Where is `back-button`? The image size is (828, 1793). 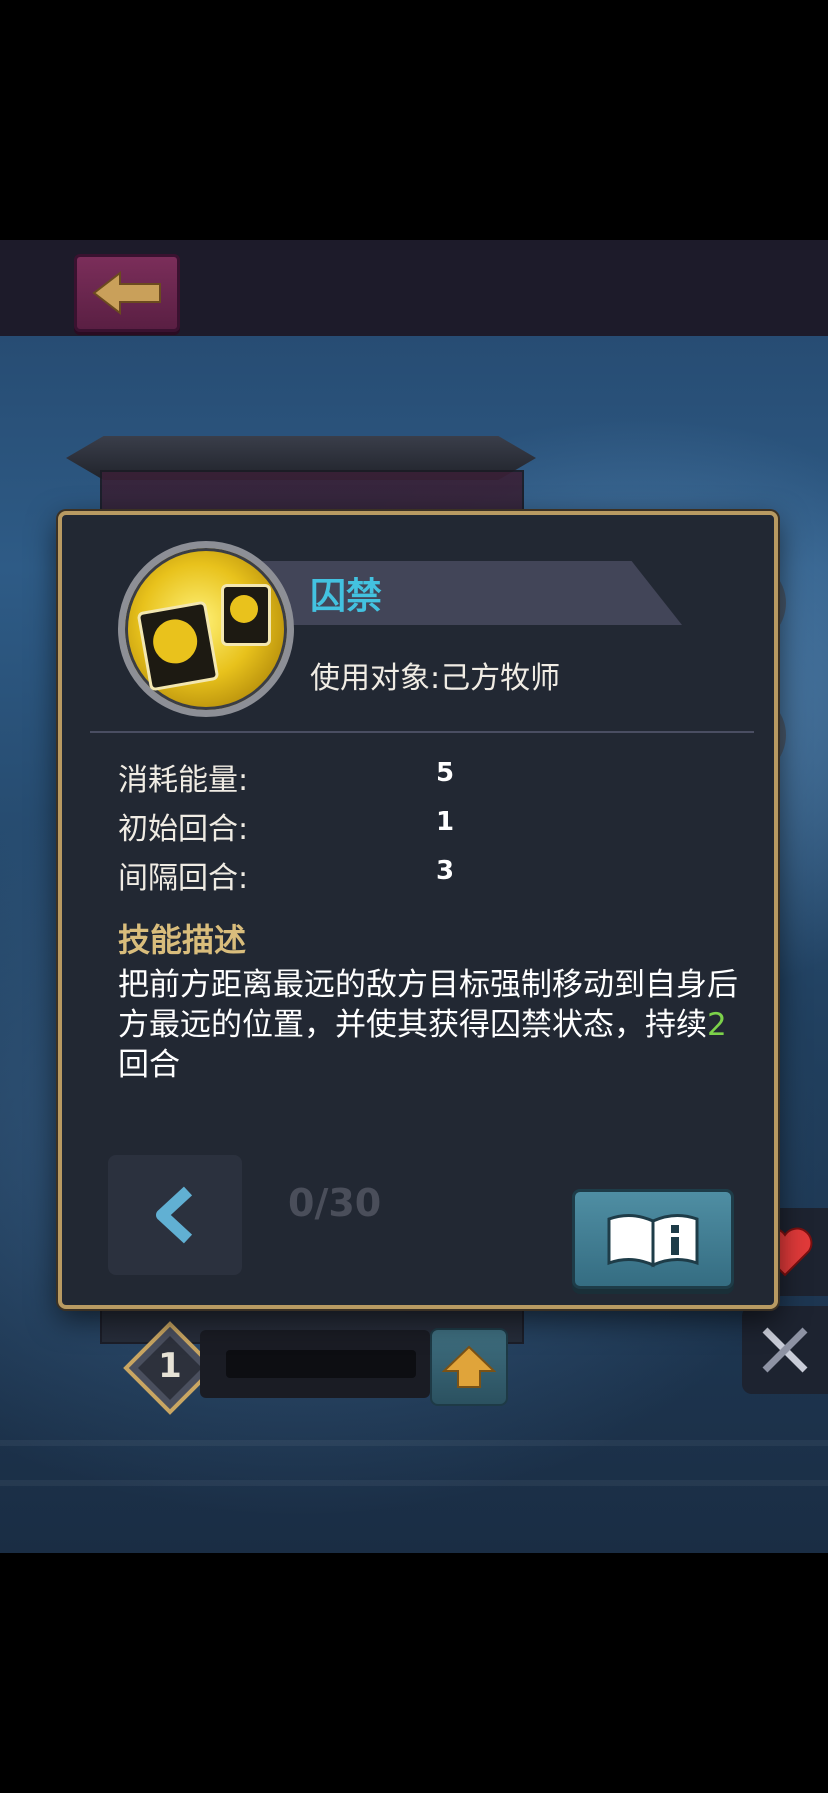 back-button is located at coordinates (127, 293).